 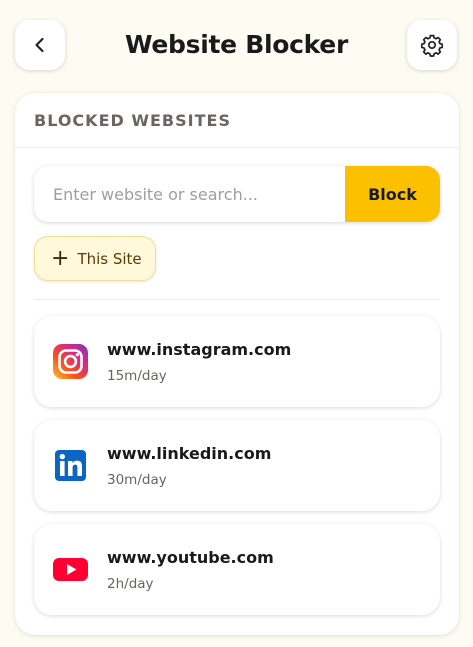 What do you see at coordinates (130, 584) in the screenshot?
I see `site-limit: 2h/day` at bounding box center [130, 584].